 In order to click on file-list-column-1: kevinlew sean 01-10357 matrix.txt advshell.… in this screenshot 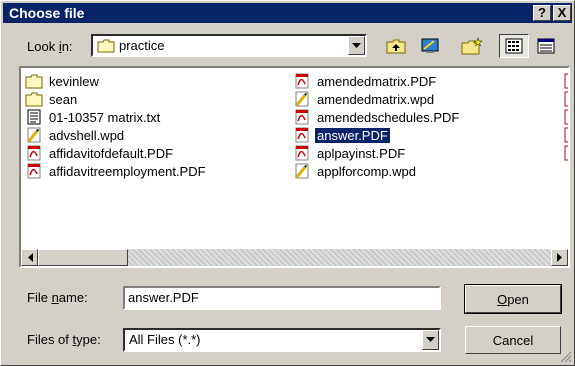, I will do `click(150, 126)`.